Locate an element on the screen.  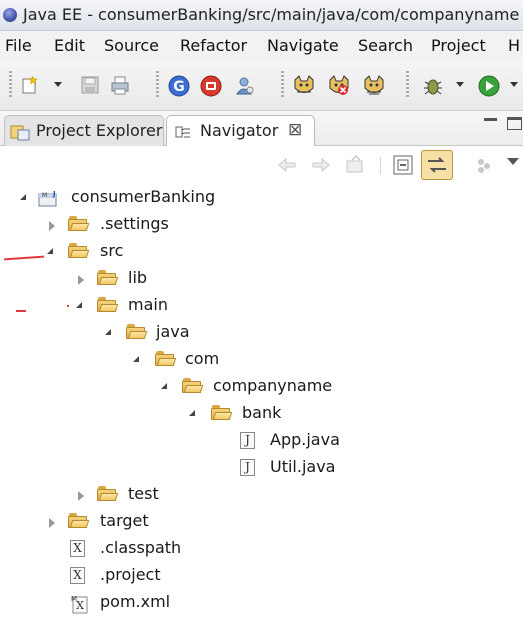
svg-text: M is located at coordinates (44, 195).